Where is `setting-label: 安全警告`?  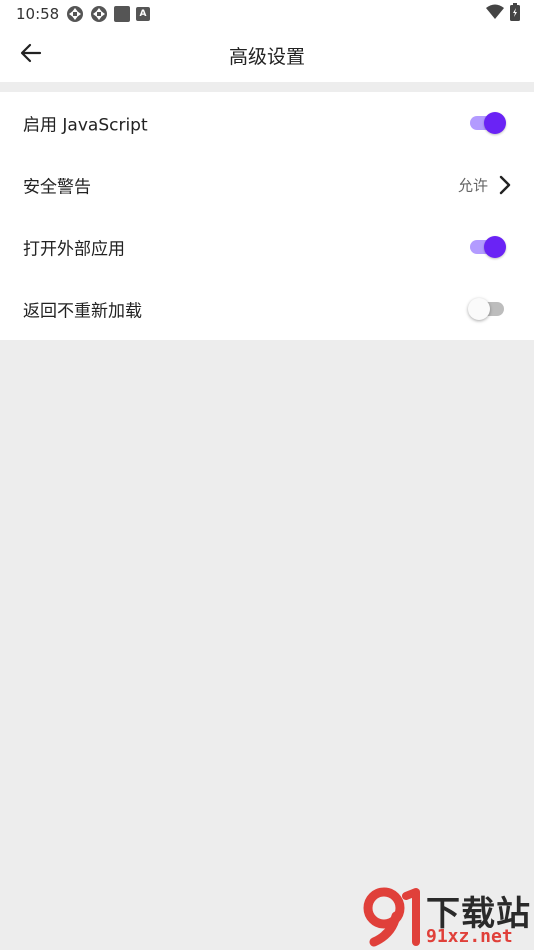 setting-label: 安全警告 is located at coordinates (57, 187).